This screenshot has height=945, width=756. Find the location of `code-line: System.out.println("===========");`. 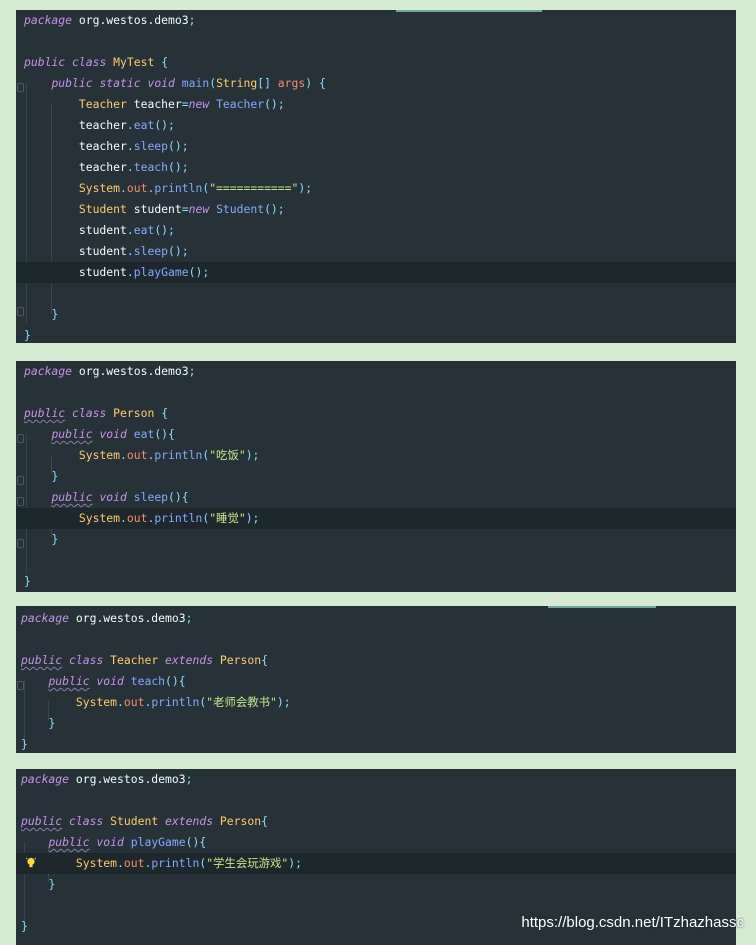

code-line: System.out.println("==========="); is located at coordinates (376, 188).